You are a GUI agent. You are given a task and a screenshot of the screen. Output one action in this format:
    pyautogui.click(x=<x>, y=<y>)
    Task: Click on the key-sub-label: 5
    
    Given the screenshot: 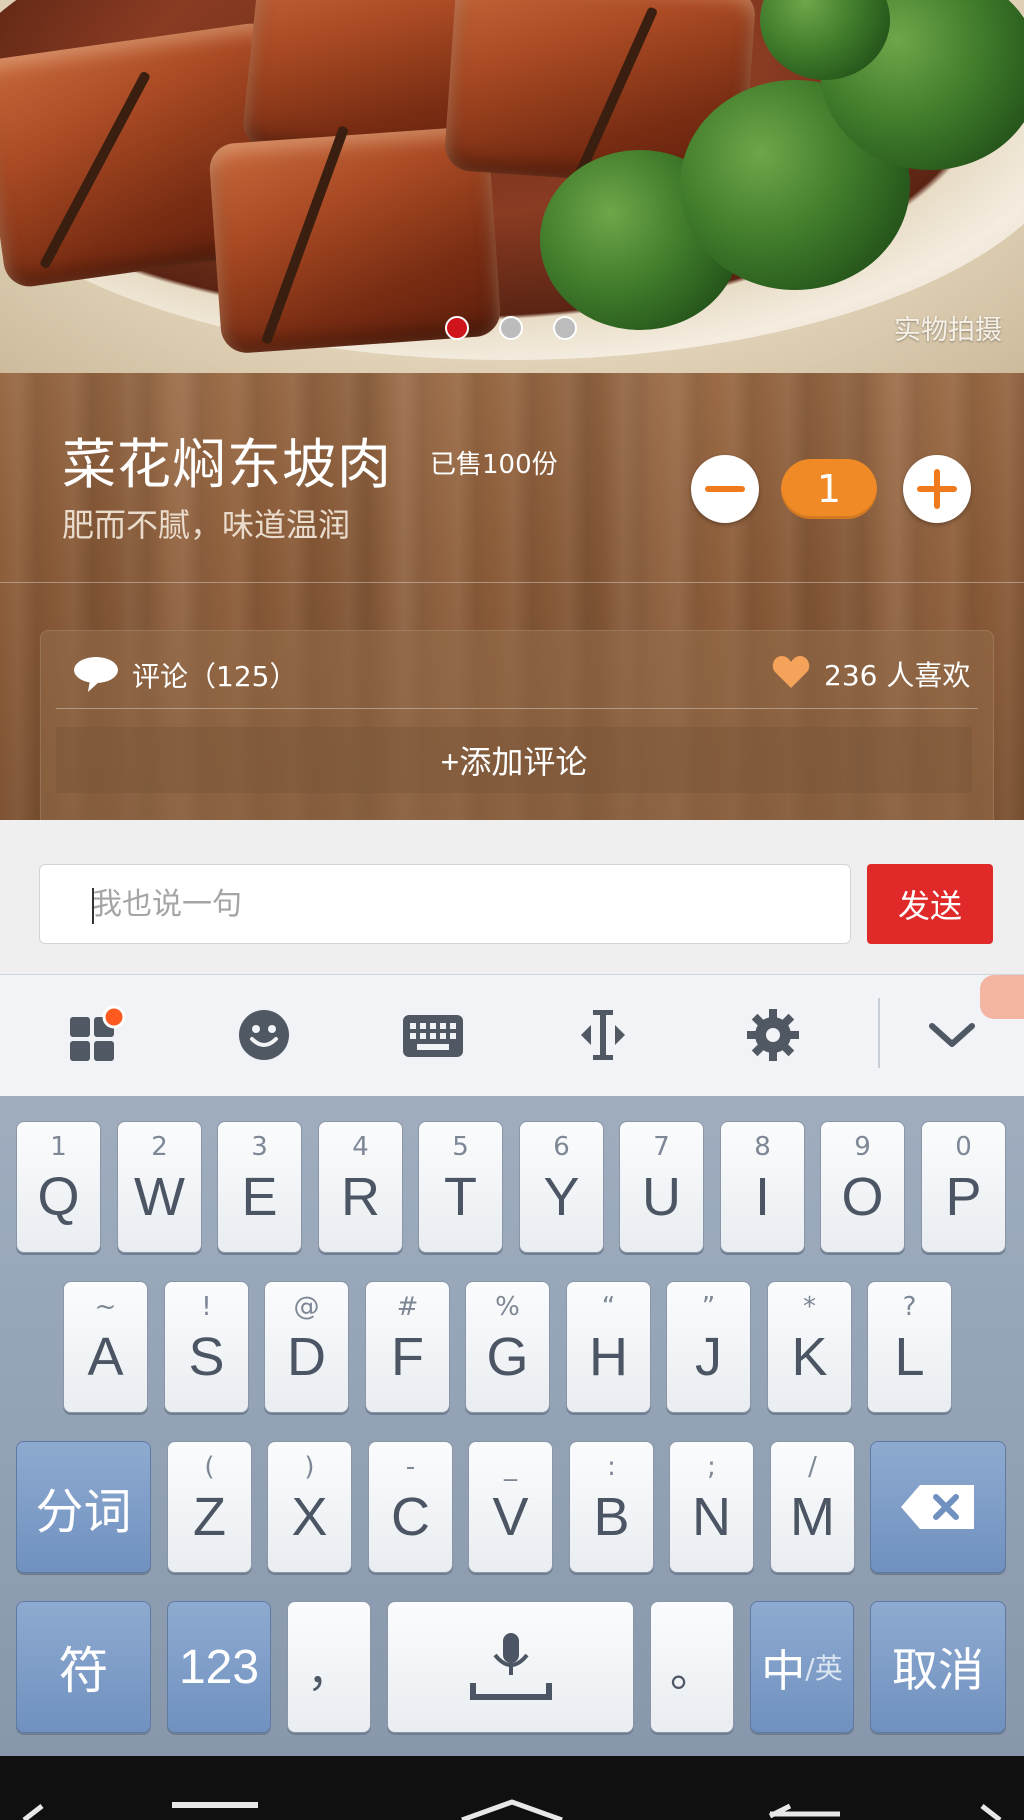 What is the action you would take?
    pyautogui.click(x=460, y=1147)
    